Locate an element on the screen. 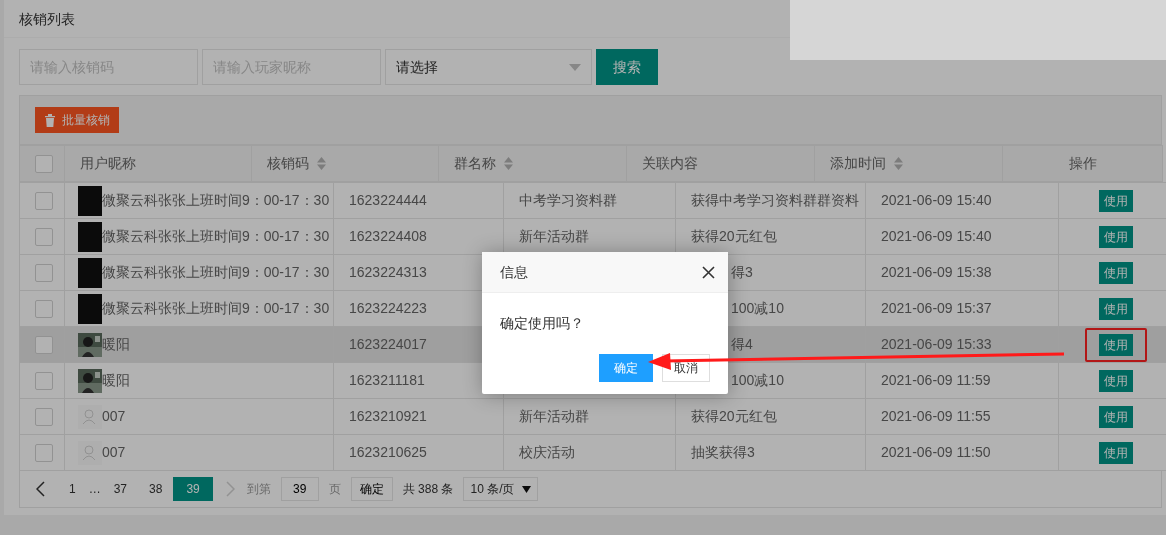  status-select: 请选择 is located at coordinates (488, 67).